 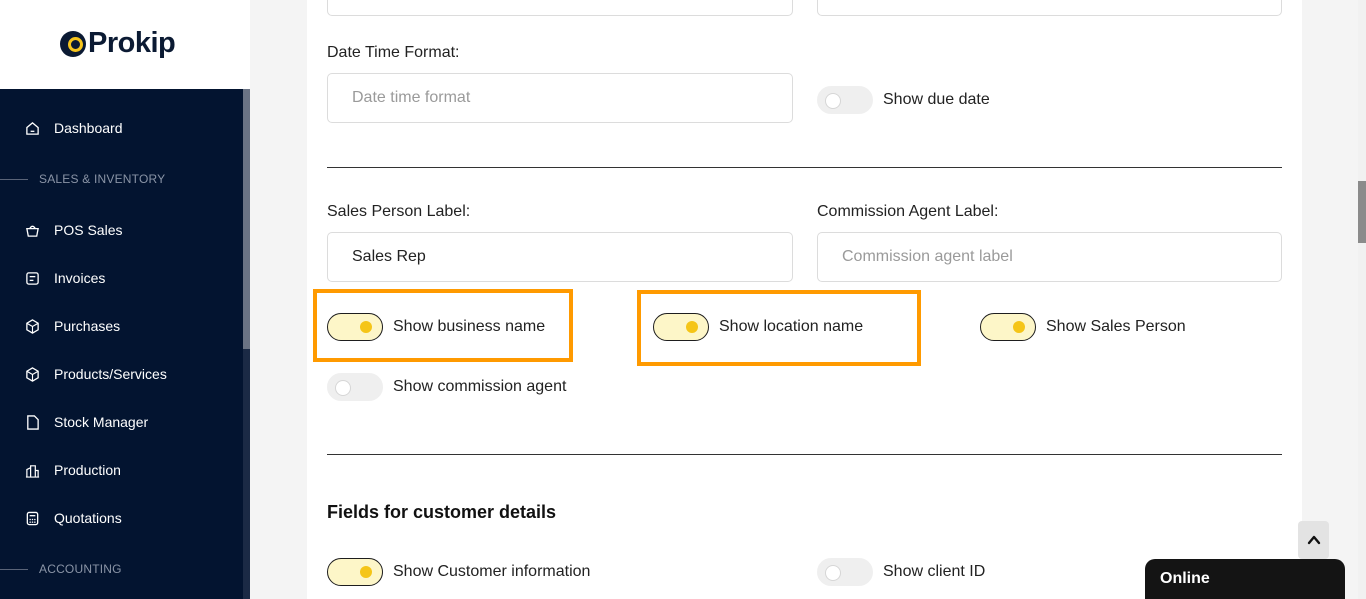 What do you see at coordinates (32, 128) in the screenshot?
I see `home-icon` at bounding box center [32, 128].